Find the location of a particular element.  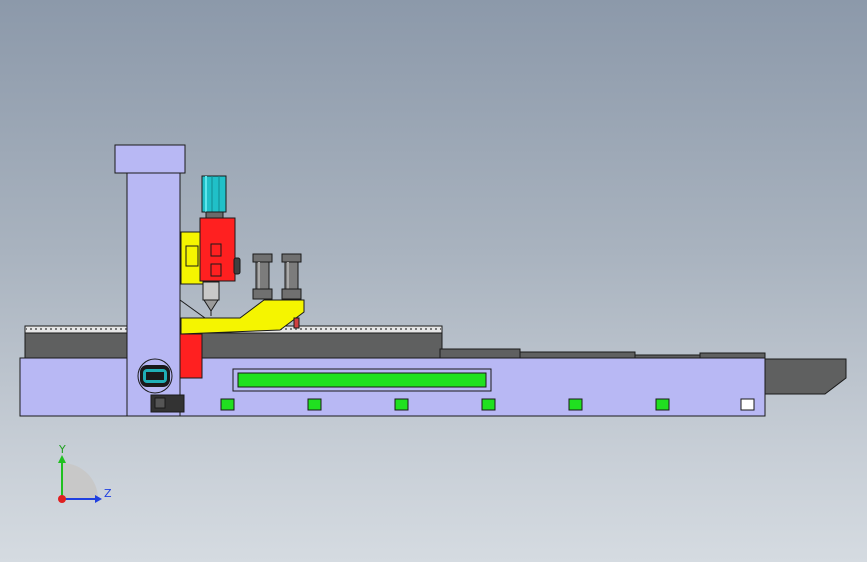

status-display is located at coordinates (362, 380).